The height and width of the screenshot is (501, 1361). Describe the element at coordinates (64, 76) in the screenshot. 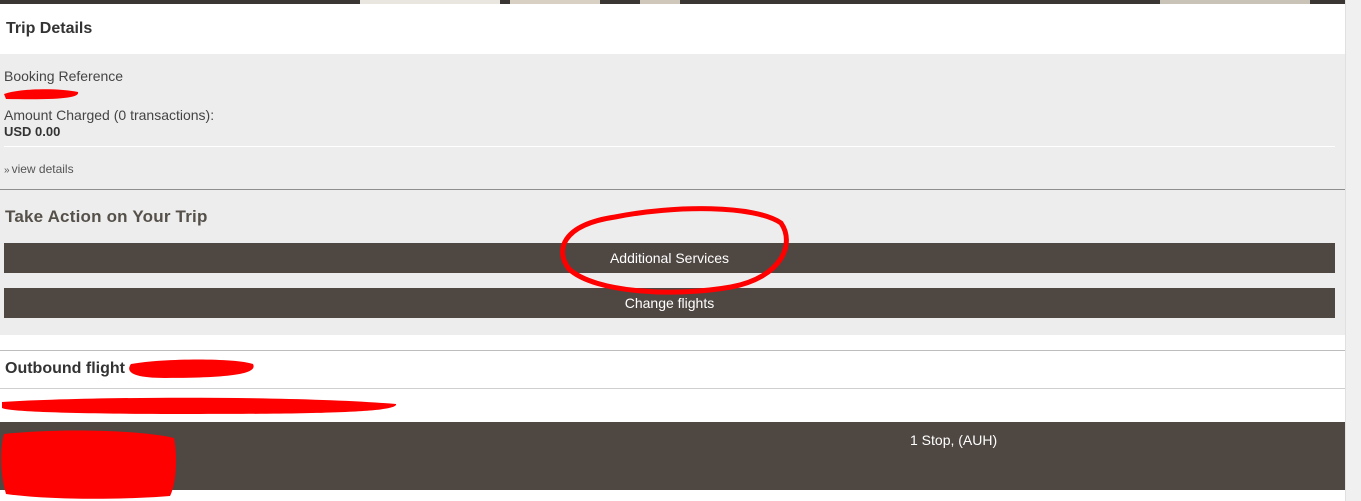

I see `booking-reference-label: Booking Reference` at that location.